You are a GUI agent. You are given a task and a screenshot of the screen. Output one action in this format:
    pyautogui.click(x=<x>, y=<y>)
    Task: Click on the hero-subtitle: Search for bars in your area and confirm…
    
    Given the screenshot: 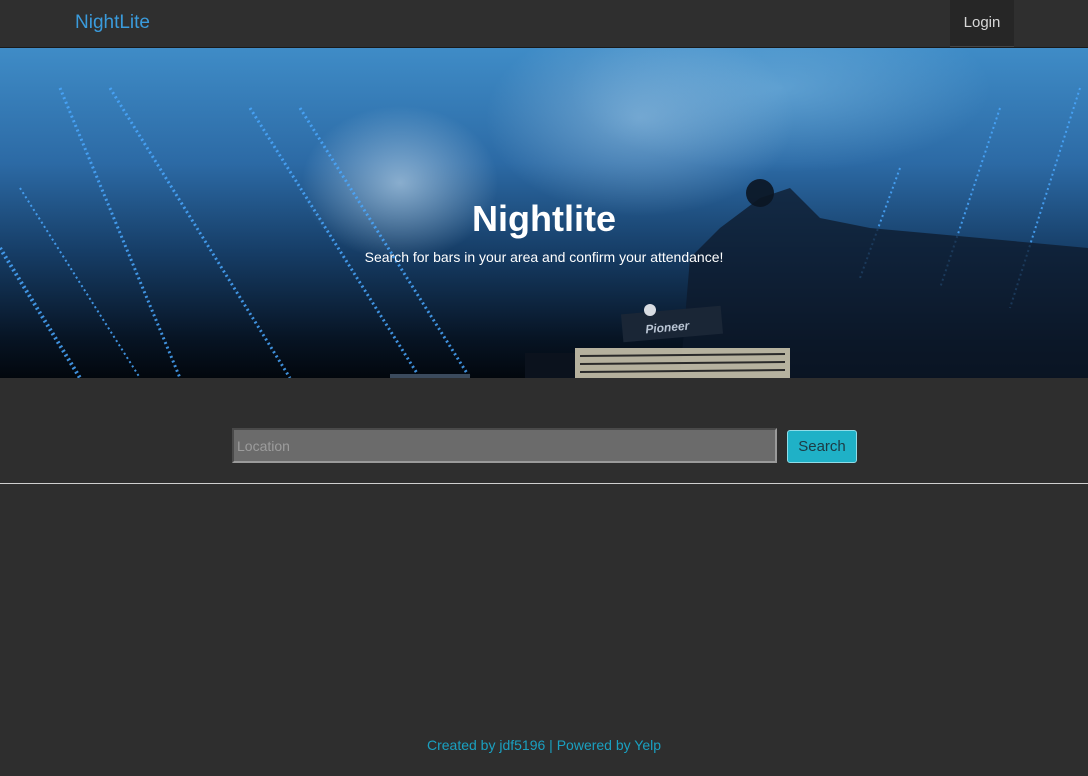 What is the action you would take?
    pyautogui.click(x=544, y=257)
    